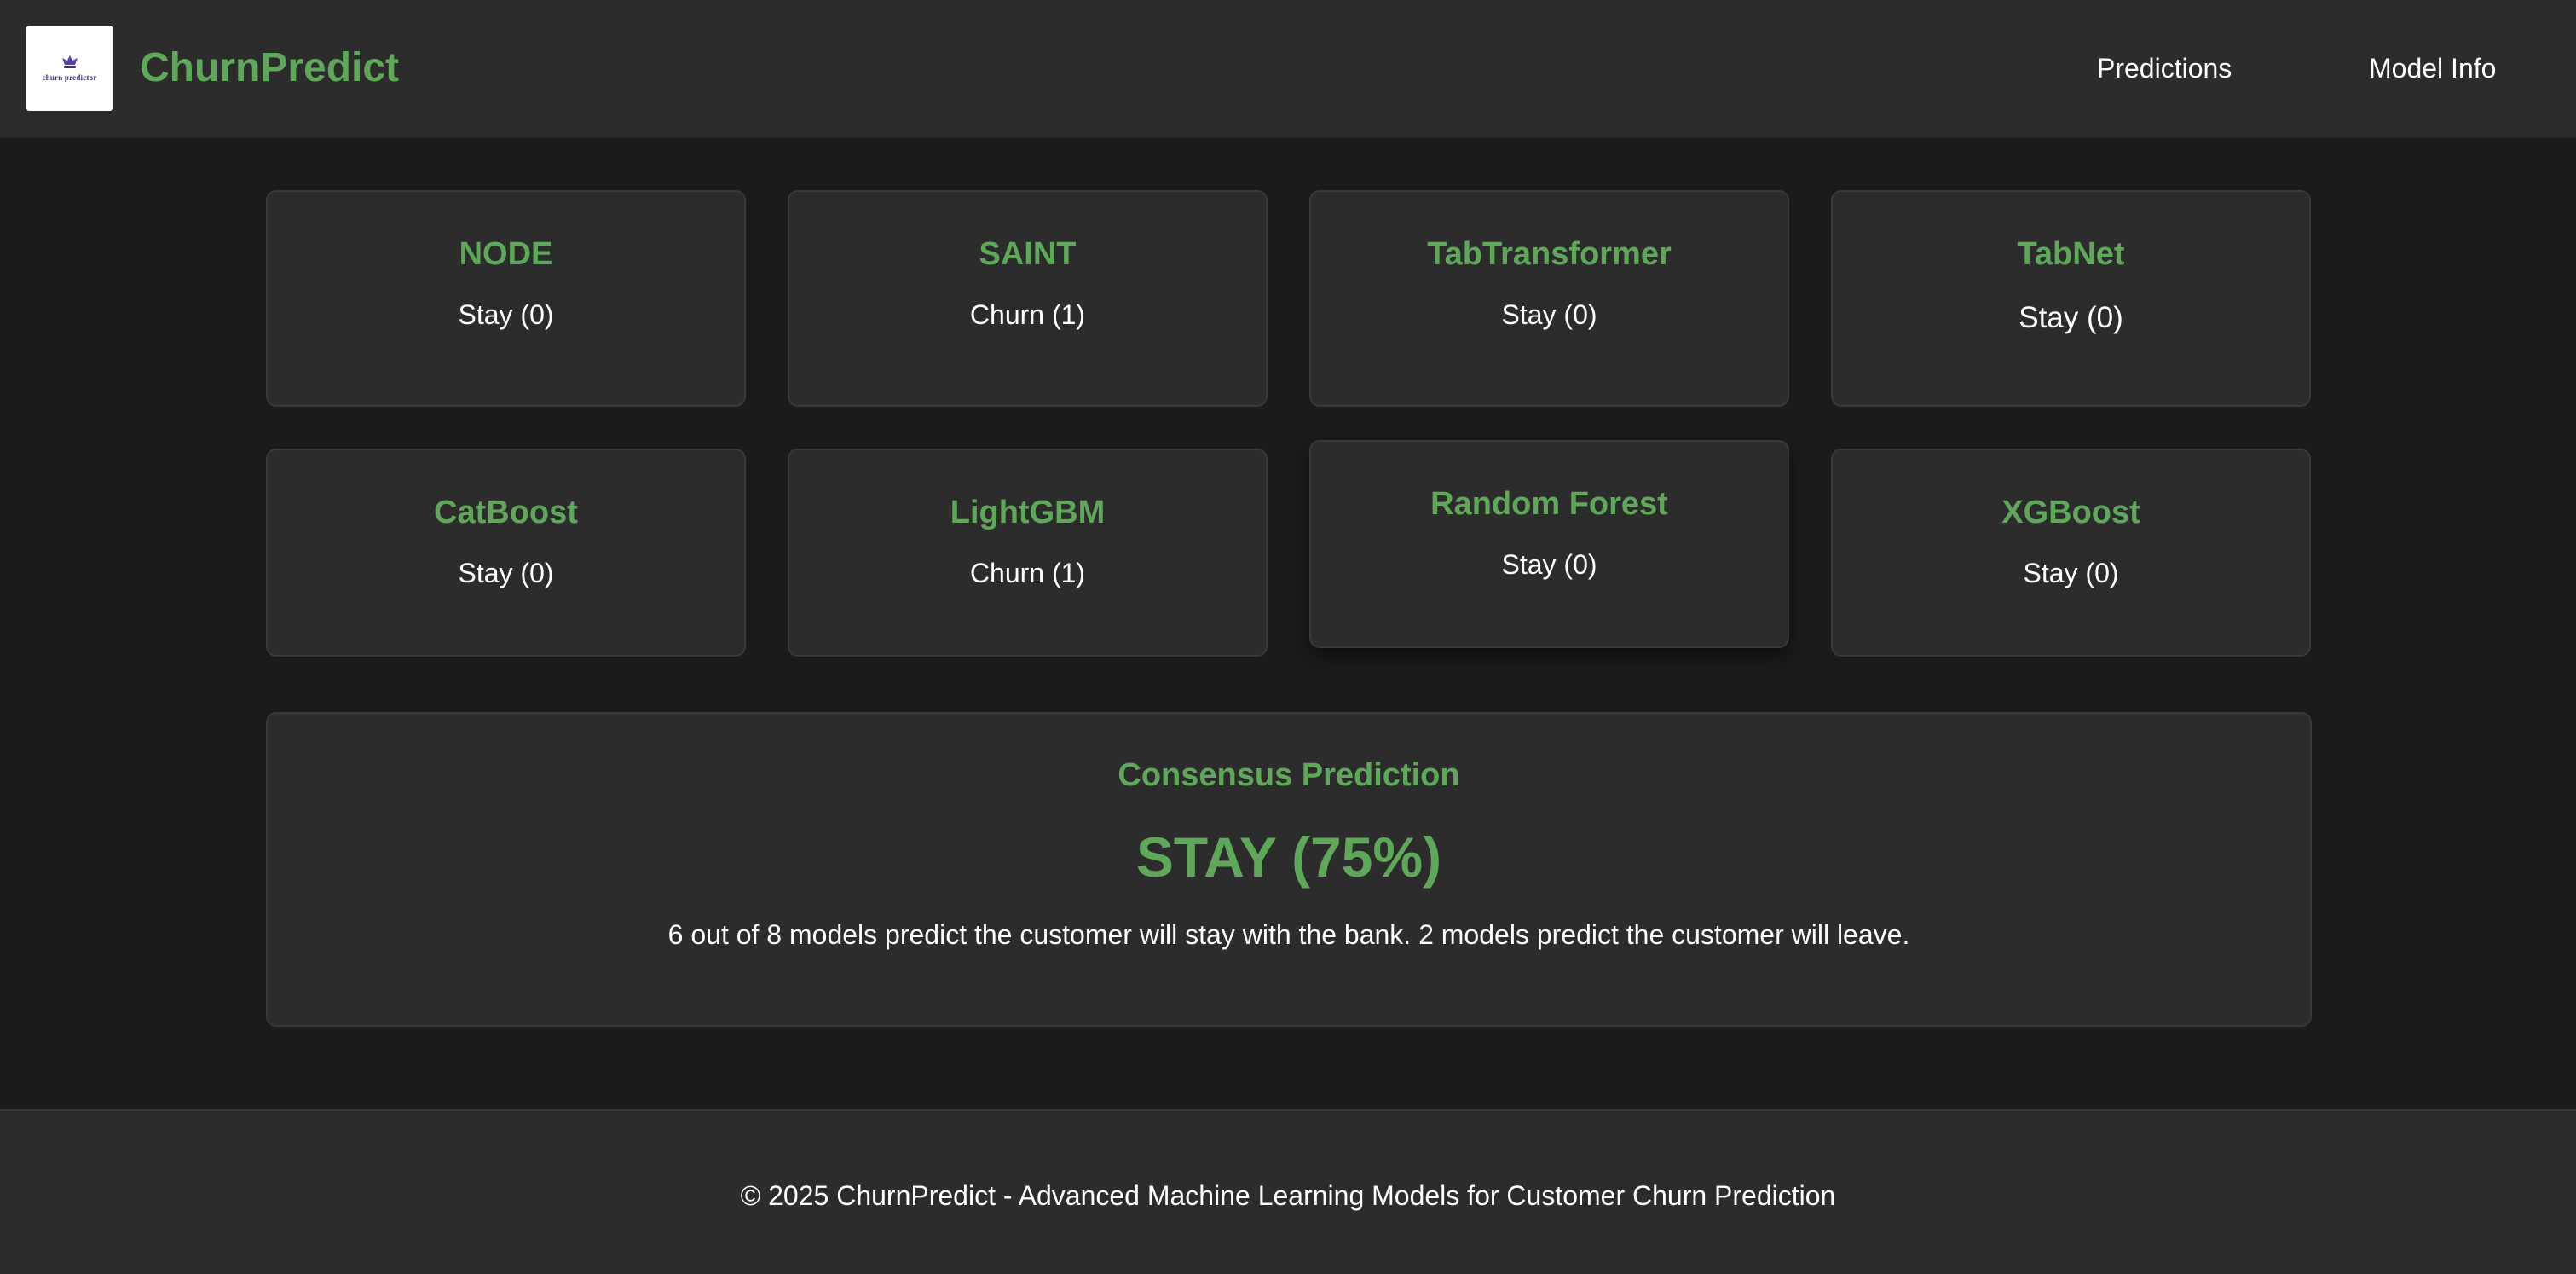  What do you see at coordinates (1549, 254) in the screenshot?
I see `model-name: TabTransformer` at bounding box center [1549, 254].